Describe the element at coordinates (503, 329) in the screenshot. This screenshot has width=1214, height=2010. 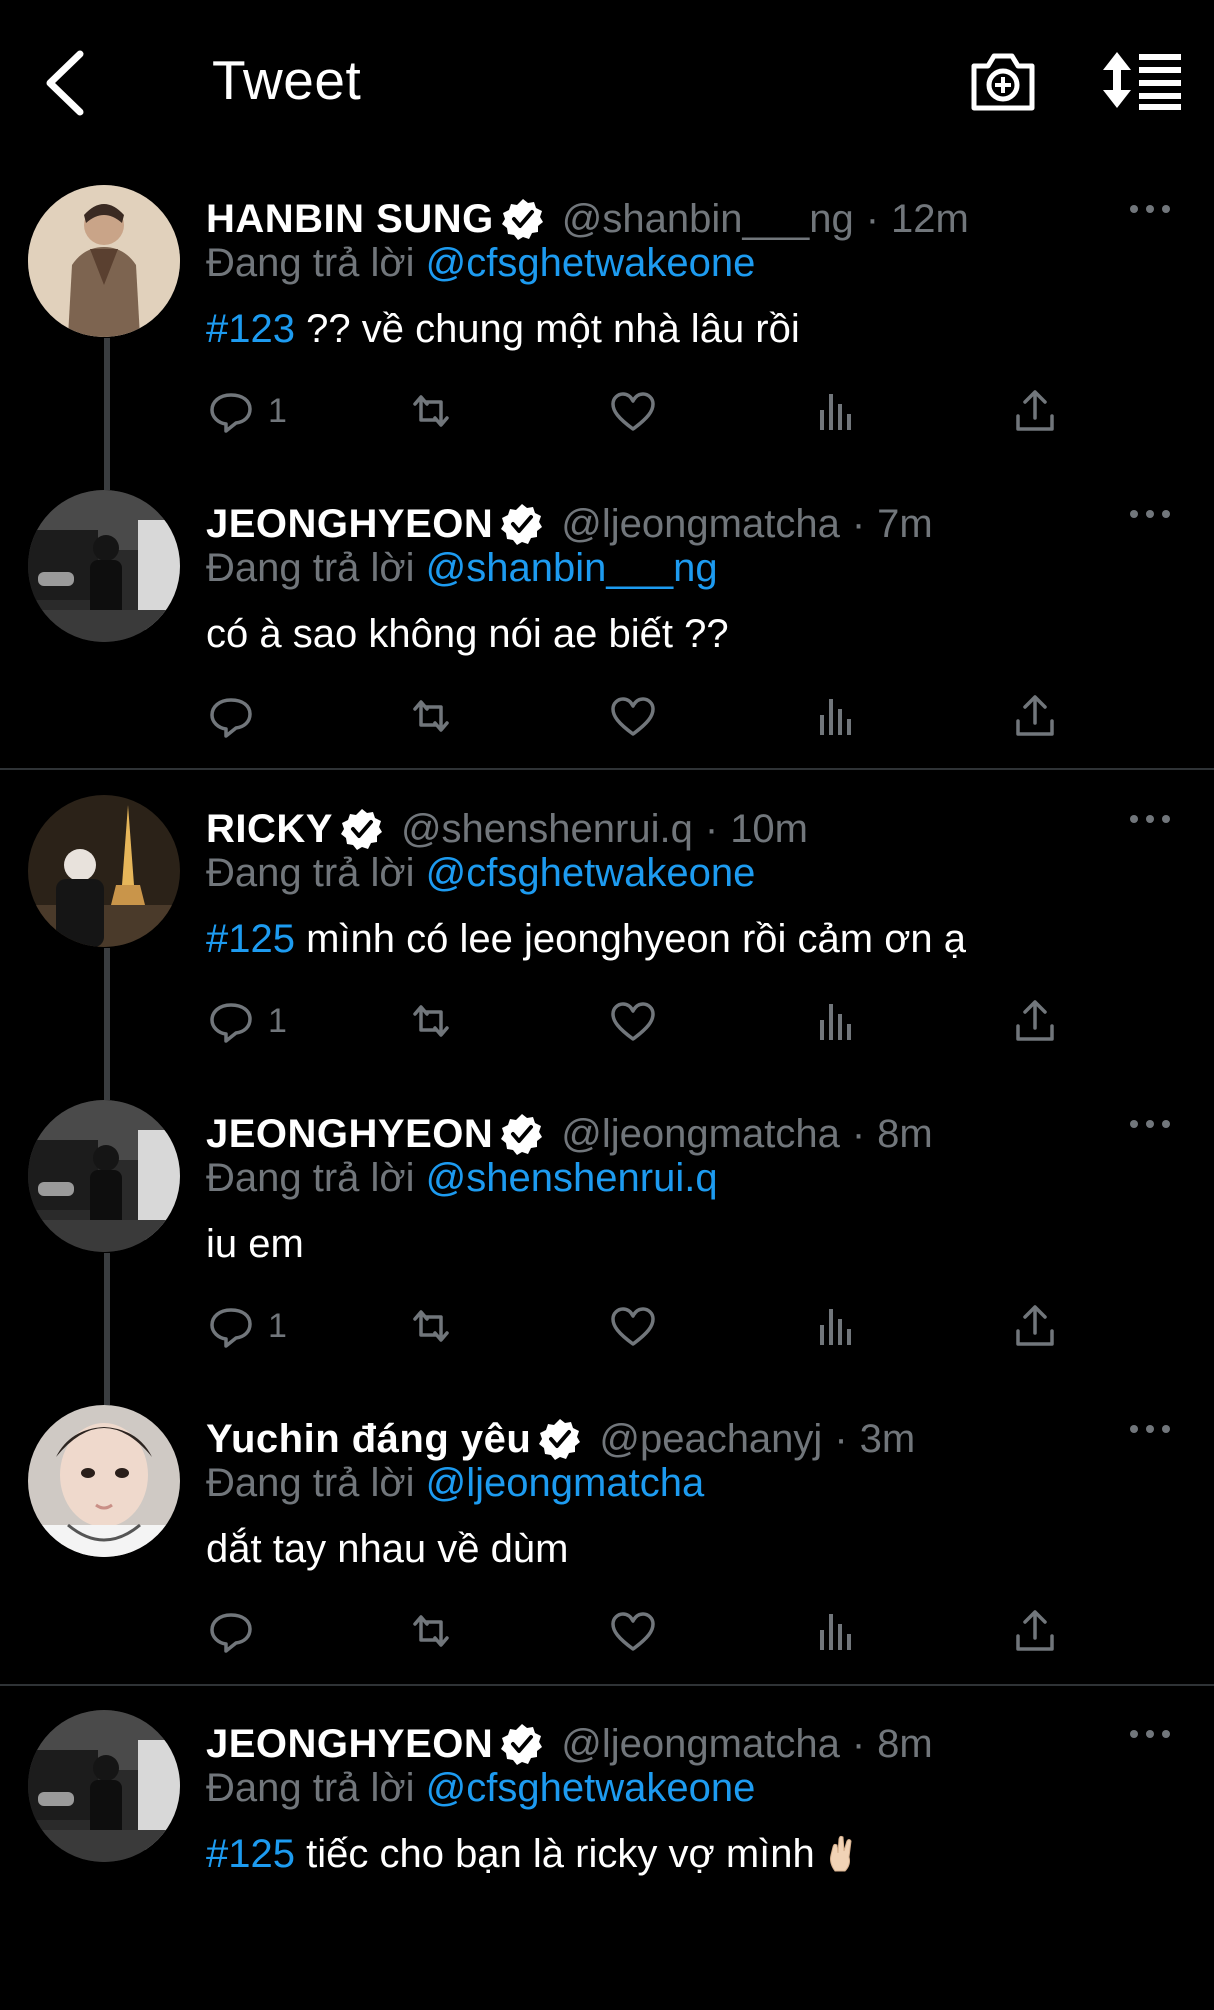
I see `tweet-text: #123 ?? về chung một nhà lâu rồi` at that location.